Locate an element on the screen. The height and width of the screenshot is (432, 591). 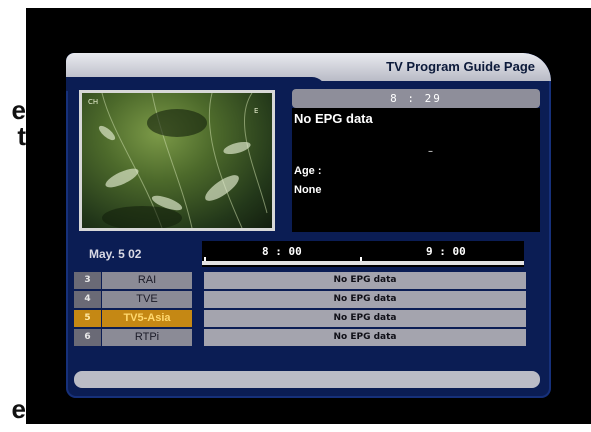
panel-header: TV Program Guide Page is located at coordinates (308, 72).